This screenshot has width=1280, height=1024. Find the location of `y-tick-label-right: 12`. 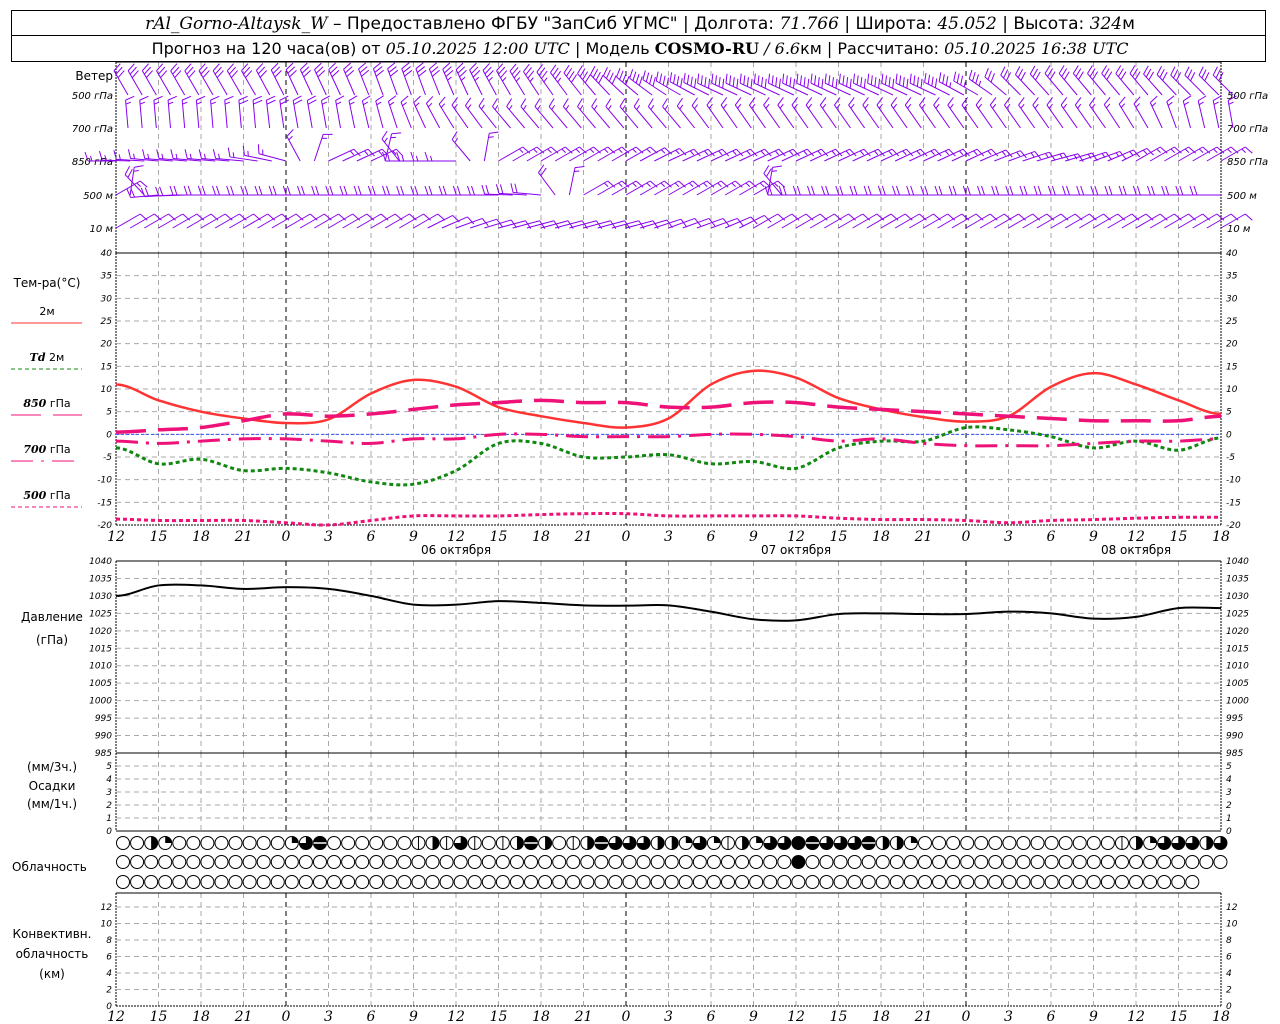

y-tick-label-right: 12 is located at coordinates (1232, 908).